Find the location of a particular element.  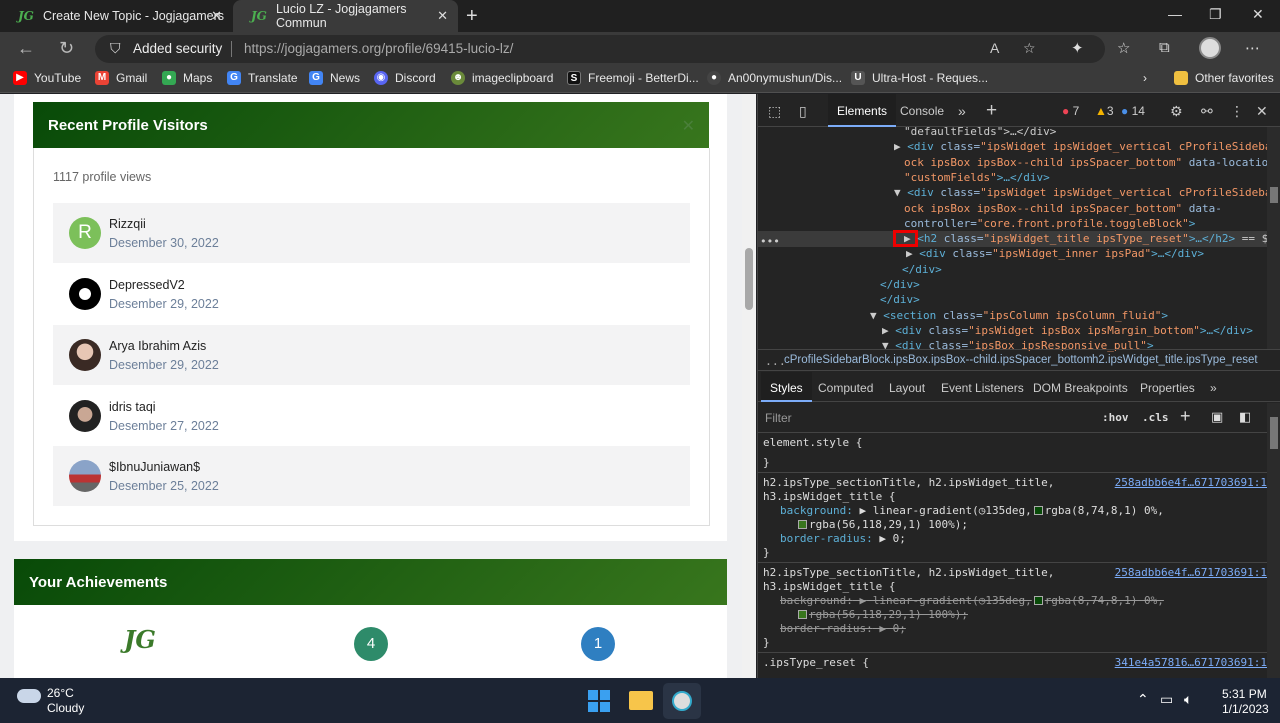

tab-elements: Elements is located at coordinates (862, 110).